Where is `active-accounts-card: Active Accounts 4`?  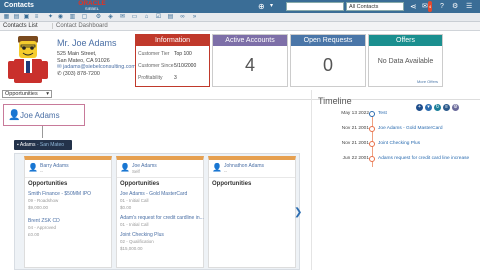 active-accounts-card: Active Accounts 4 is located at coordinates (250, 60).